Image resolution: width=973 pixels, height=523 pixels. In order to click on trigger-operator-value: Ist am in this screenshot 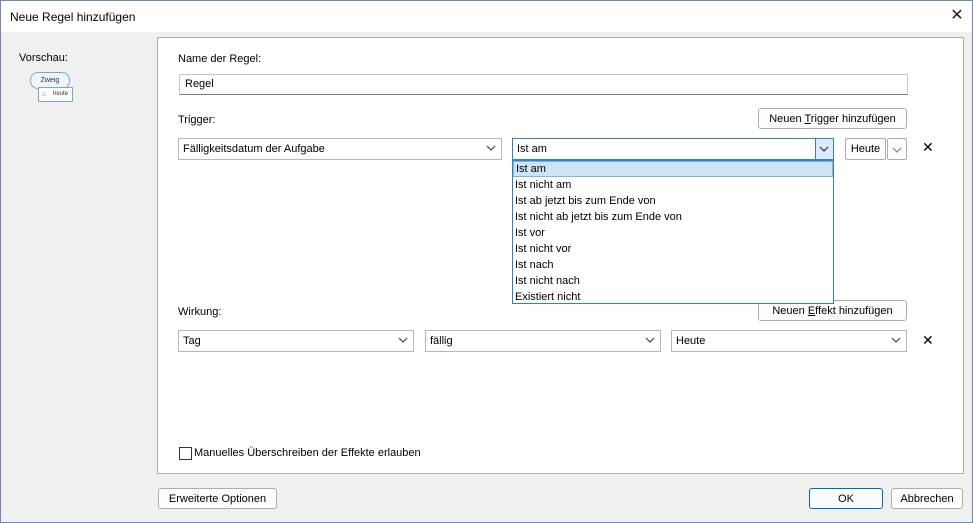, I will do `click(532, 149)`.